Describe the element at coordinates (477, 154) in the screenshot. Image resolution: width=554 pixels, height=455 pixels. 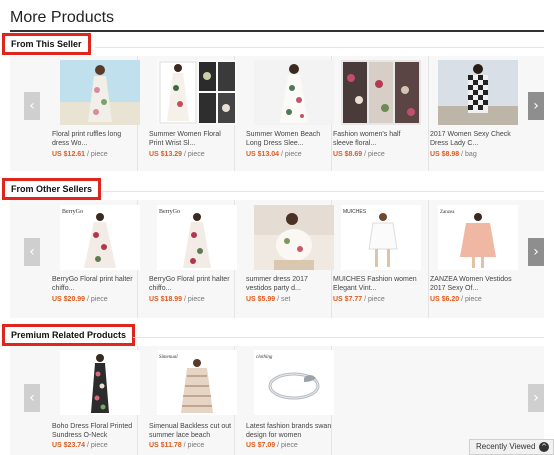
I see `product-price: US $8.98 / bag` at that location.